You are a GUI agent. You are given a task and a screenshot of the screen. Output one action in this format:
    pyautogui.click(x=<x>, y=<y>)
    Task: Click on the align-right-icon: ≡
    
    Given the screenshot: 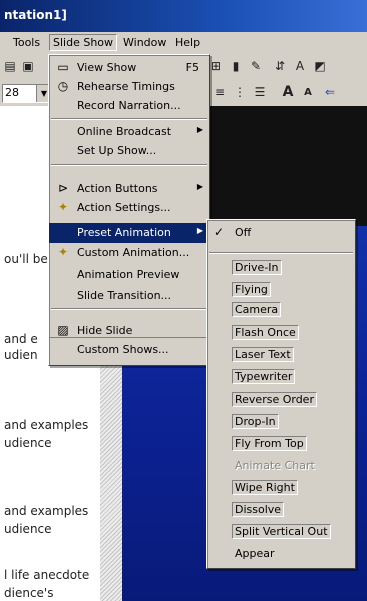 What is the action you would take?
    pyautogui.click(x=220, y=92)
    